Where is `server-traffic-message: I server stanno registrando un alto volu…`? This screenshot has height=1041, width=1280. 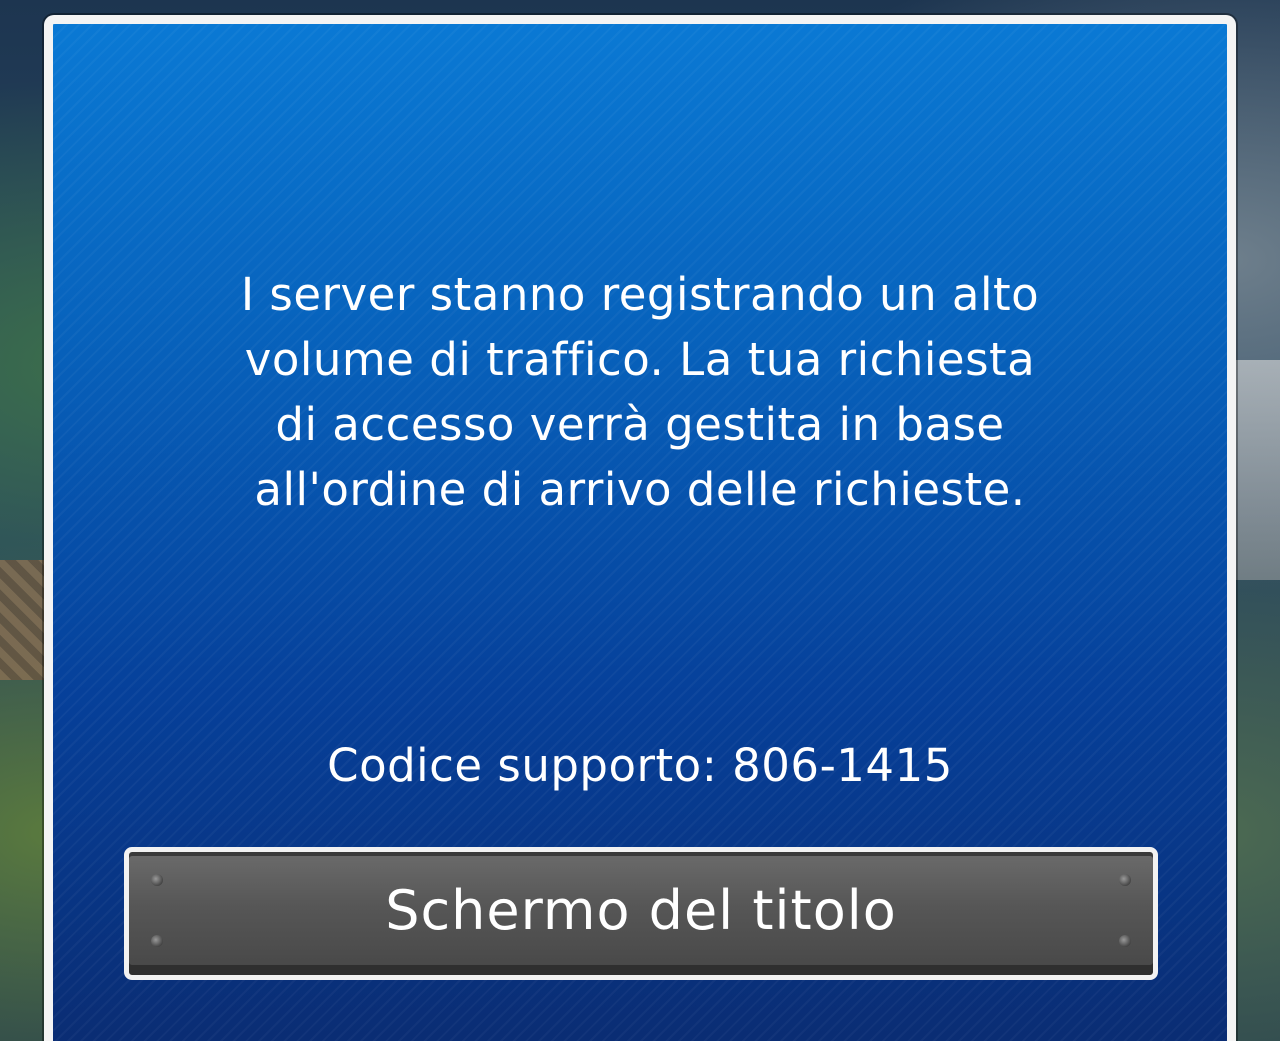 server-traffic-message: I server stanno registrando un alto volu… is located at coordinates (640, 392).